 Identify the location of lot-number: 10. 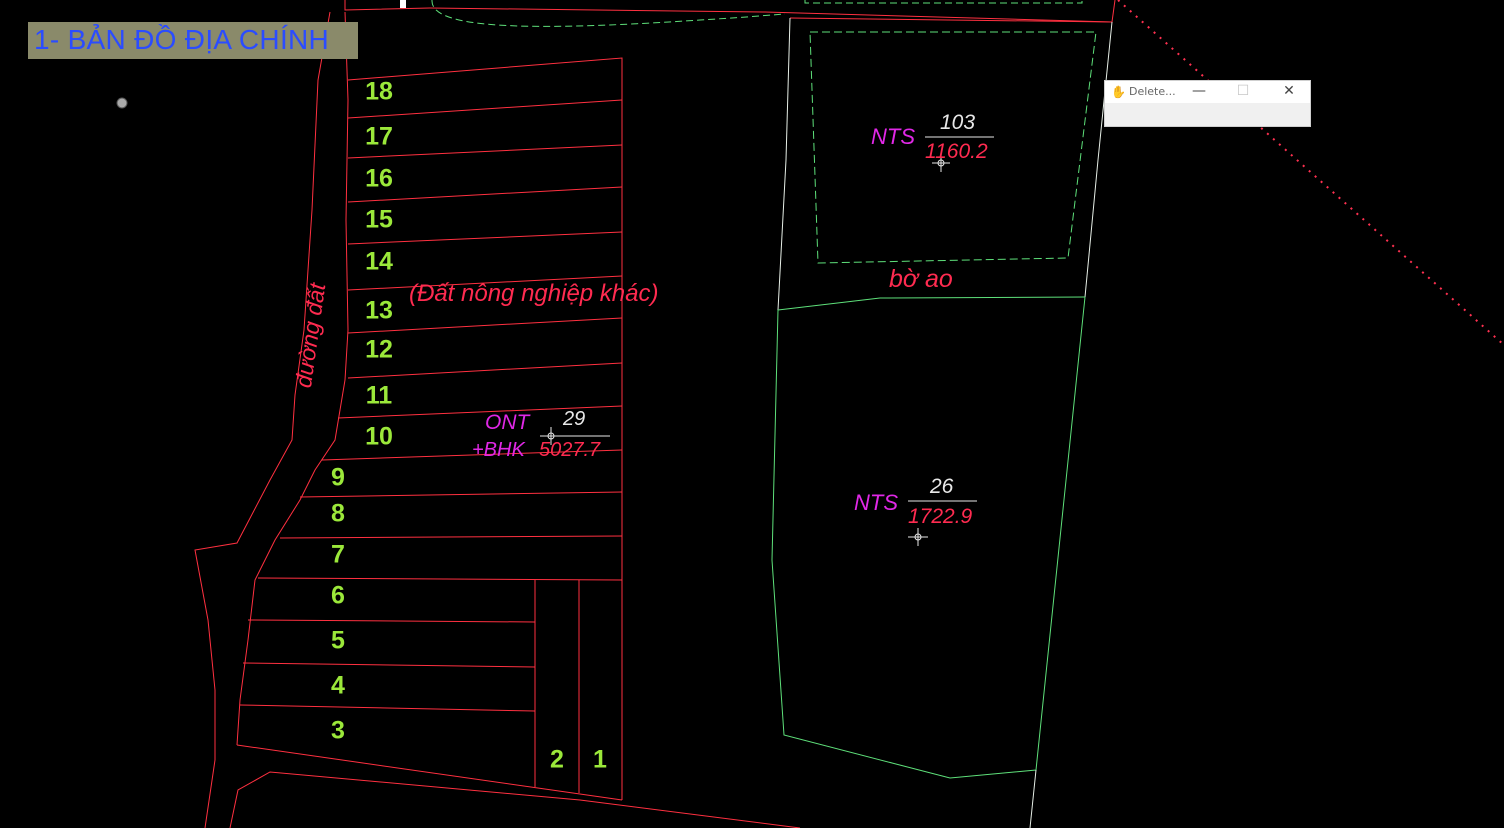
(379, 436).